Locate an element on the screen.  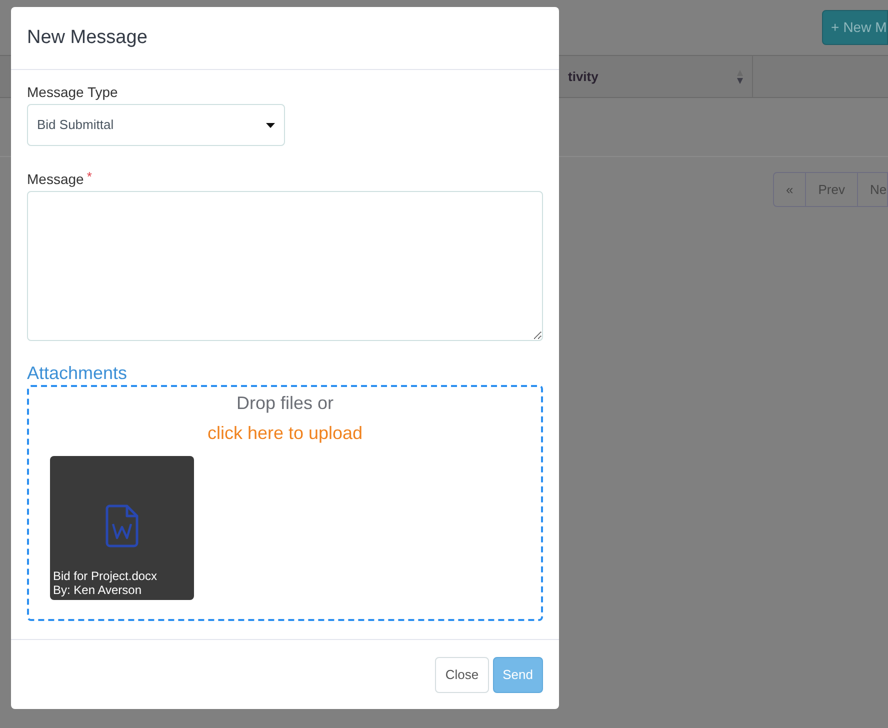
message-field is located at coordinates (285, 266).